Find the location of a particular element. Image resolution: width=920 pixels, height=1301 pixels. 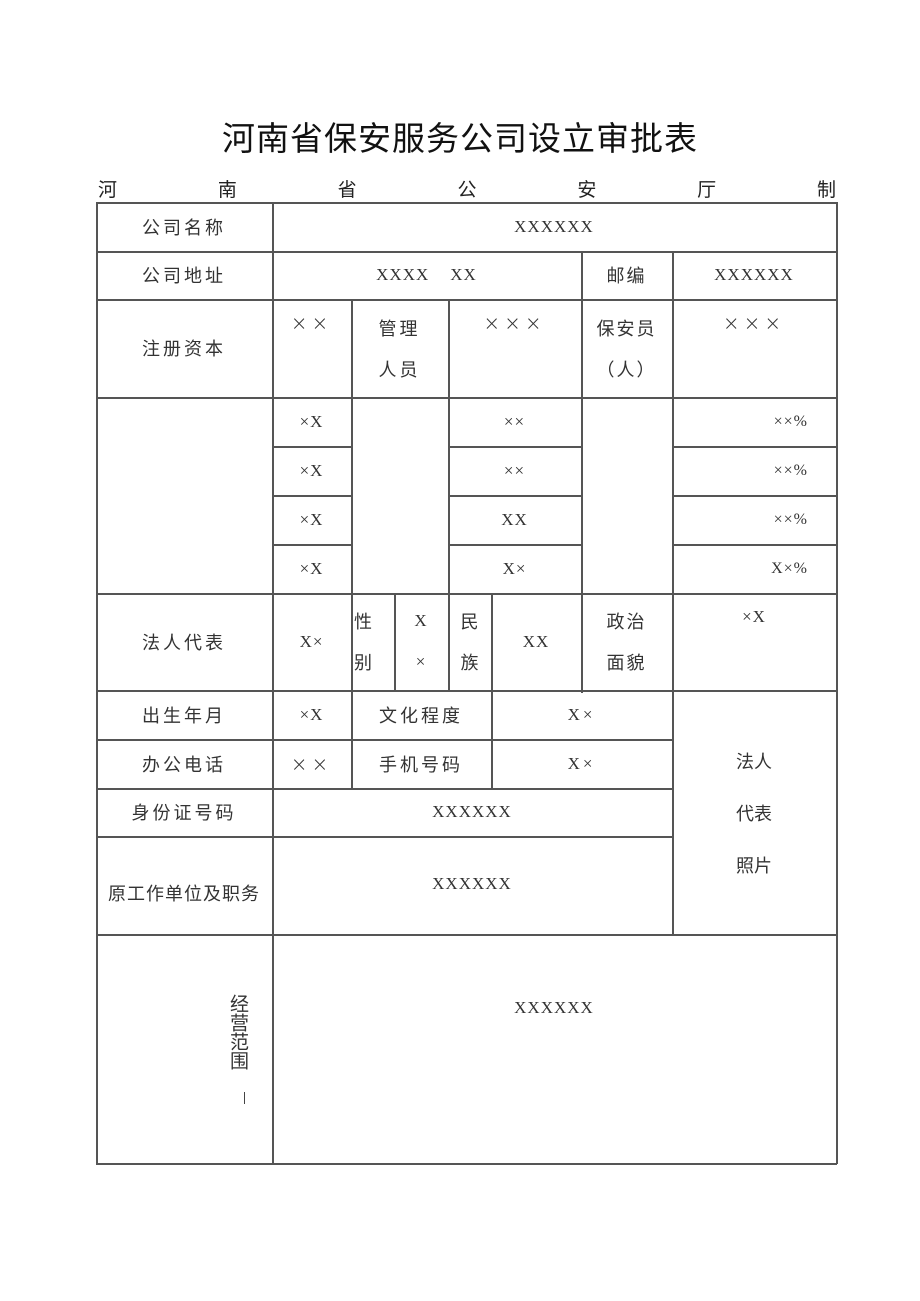

document-title: 河南省保安服务公司设立审批表 is located at coordinates (460, 138).